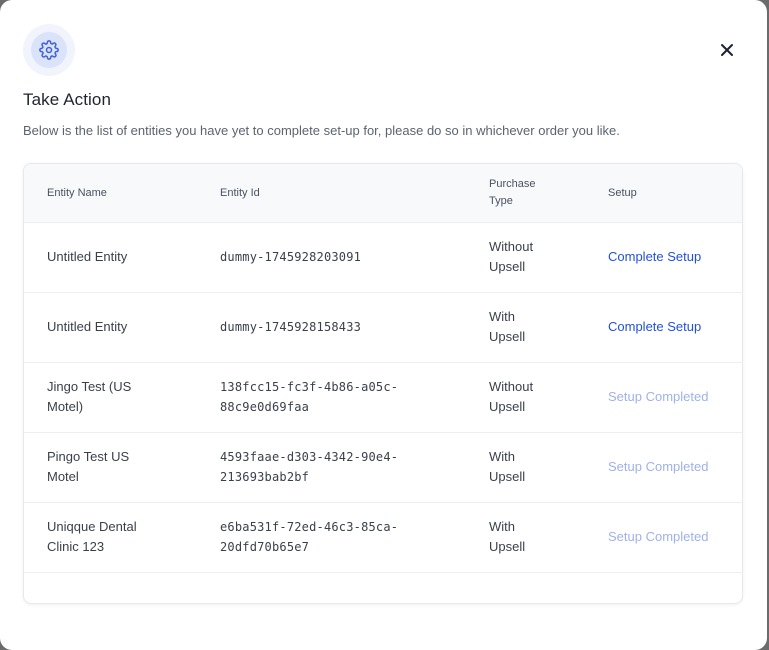 This screenshot has width=769, height=650. What do you see at coordinates (309, 467) in the screenshot?
I see `entity-id: 4593faae-d303-4342-90e4-213693bab2bf` at bounding box center [309, 467].